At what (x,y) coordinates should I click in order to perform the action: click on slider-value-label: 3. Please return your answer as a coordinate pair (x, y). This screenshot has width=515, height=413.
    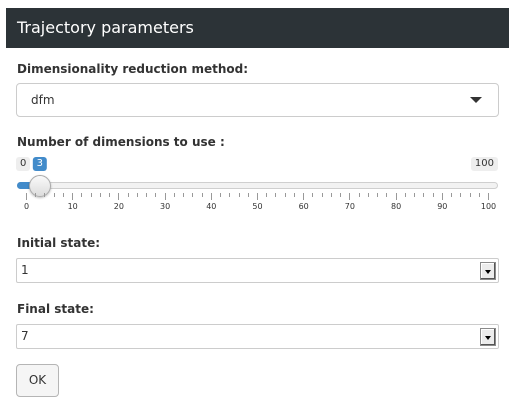
    Looking at the image, I should click on (40, 164).